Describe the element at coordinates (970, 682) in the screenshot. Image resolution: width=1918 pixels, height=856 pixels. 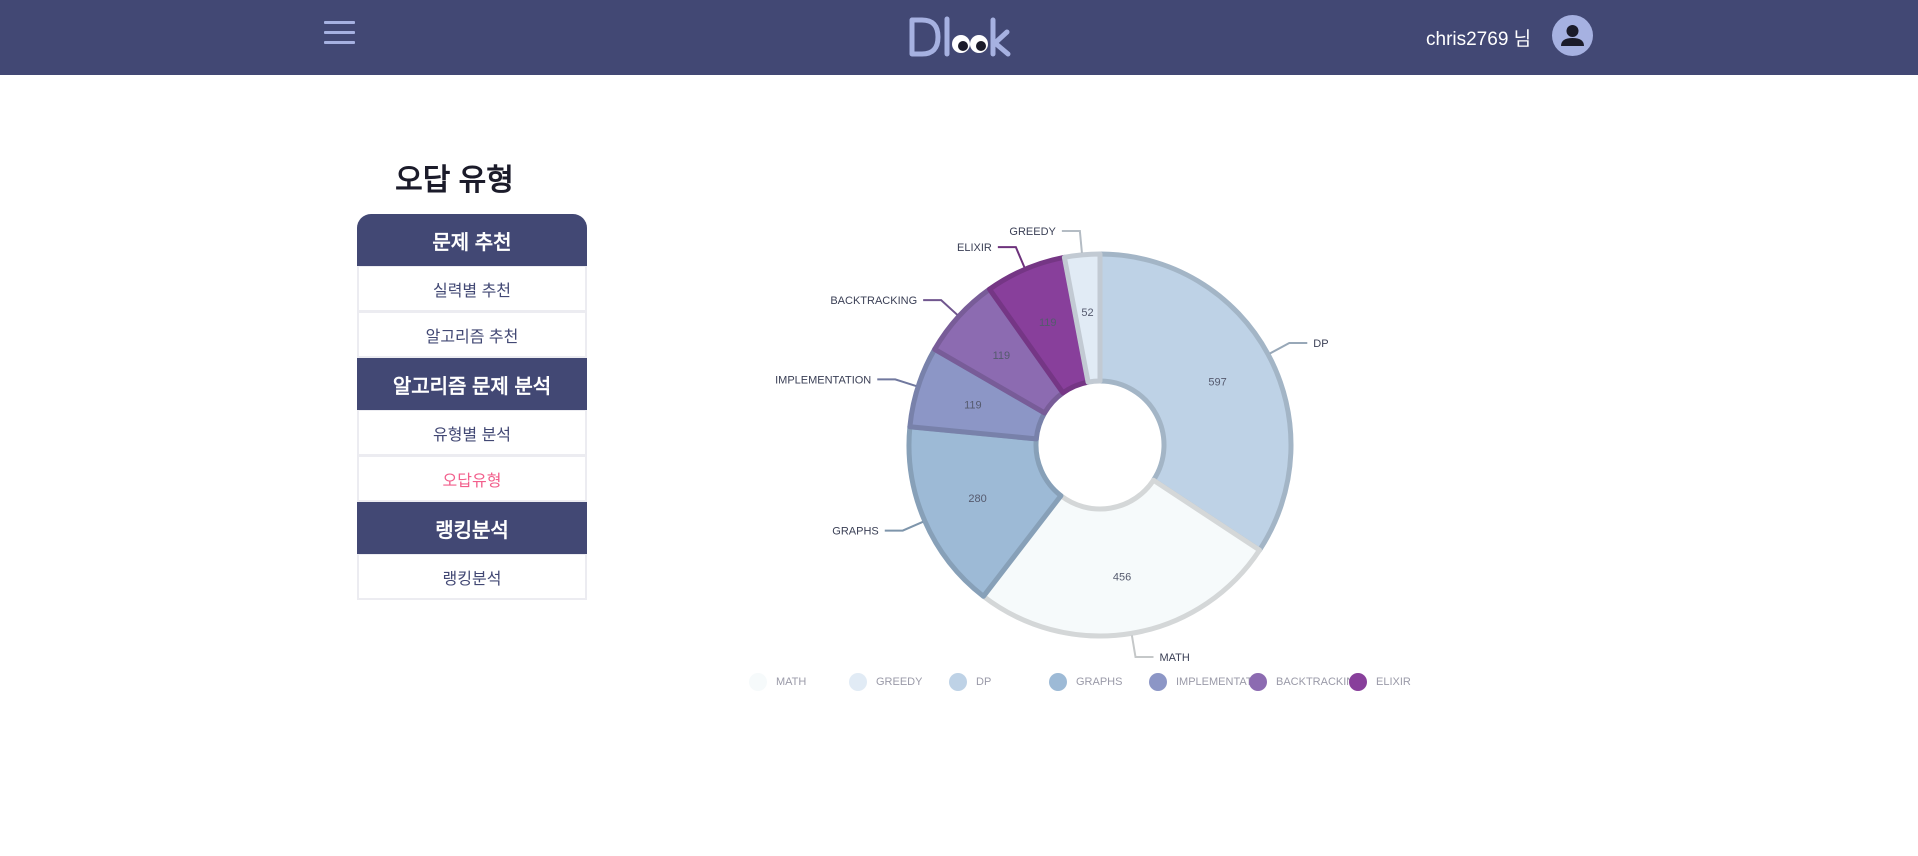
I see `legend-item-dp: DP` at that location.